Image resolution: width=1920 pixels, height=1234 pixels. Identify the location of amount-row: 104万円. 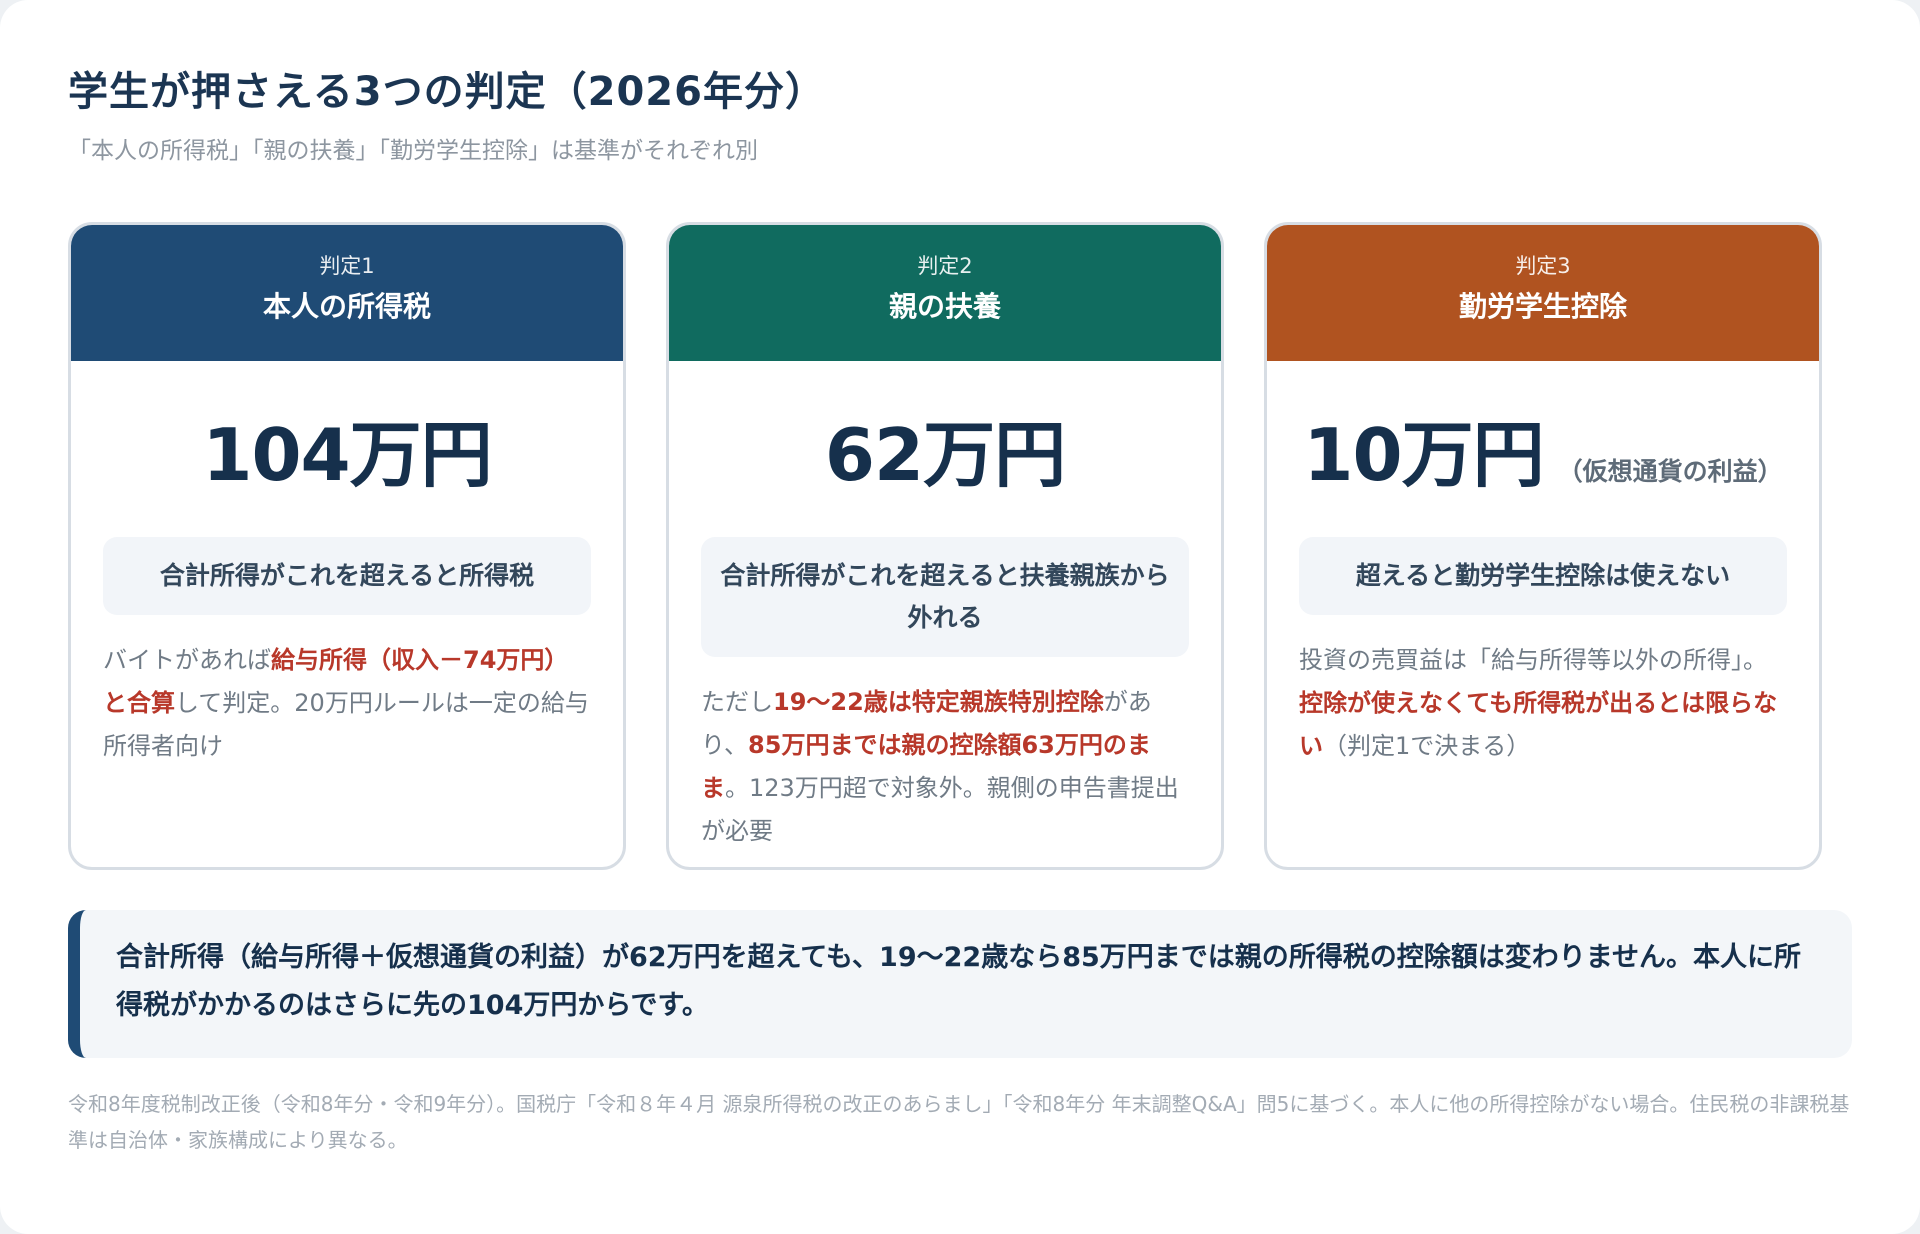
(347, 455).